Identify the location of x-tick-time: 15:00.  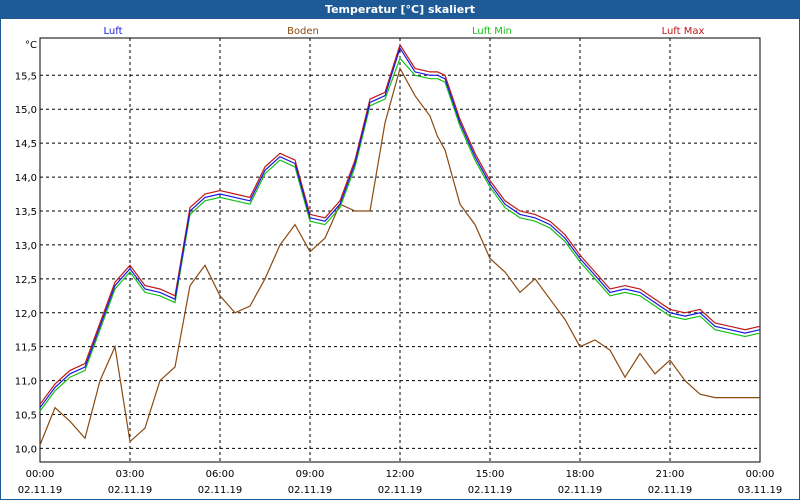
(490, 474).